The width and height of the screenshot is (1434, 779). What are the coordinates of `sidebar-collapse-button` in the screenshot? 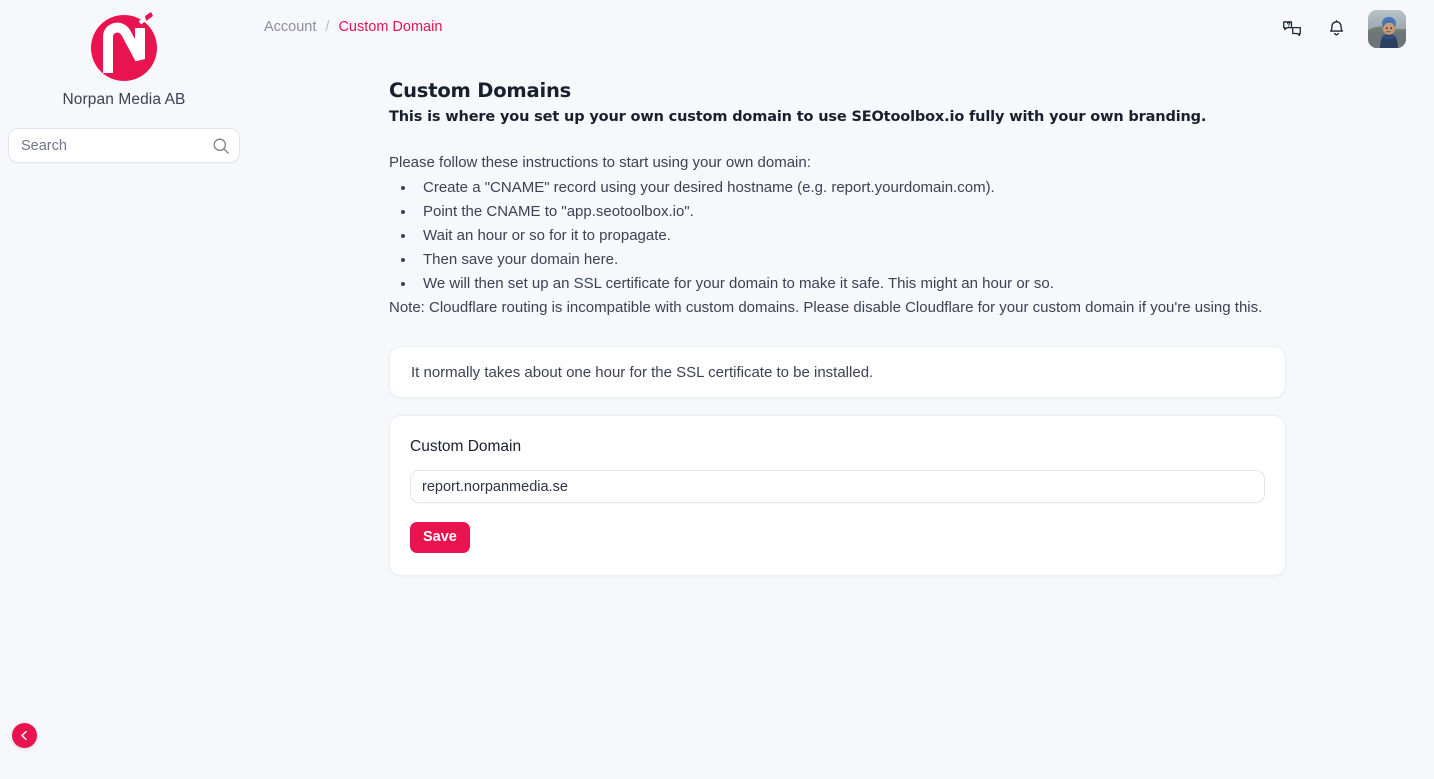 It's located at (24, 735).